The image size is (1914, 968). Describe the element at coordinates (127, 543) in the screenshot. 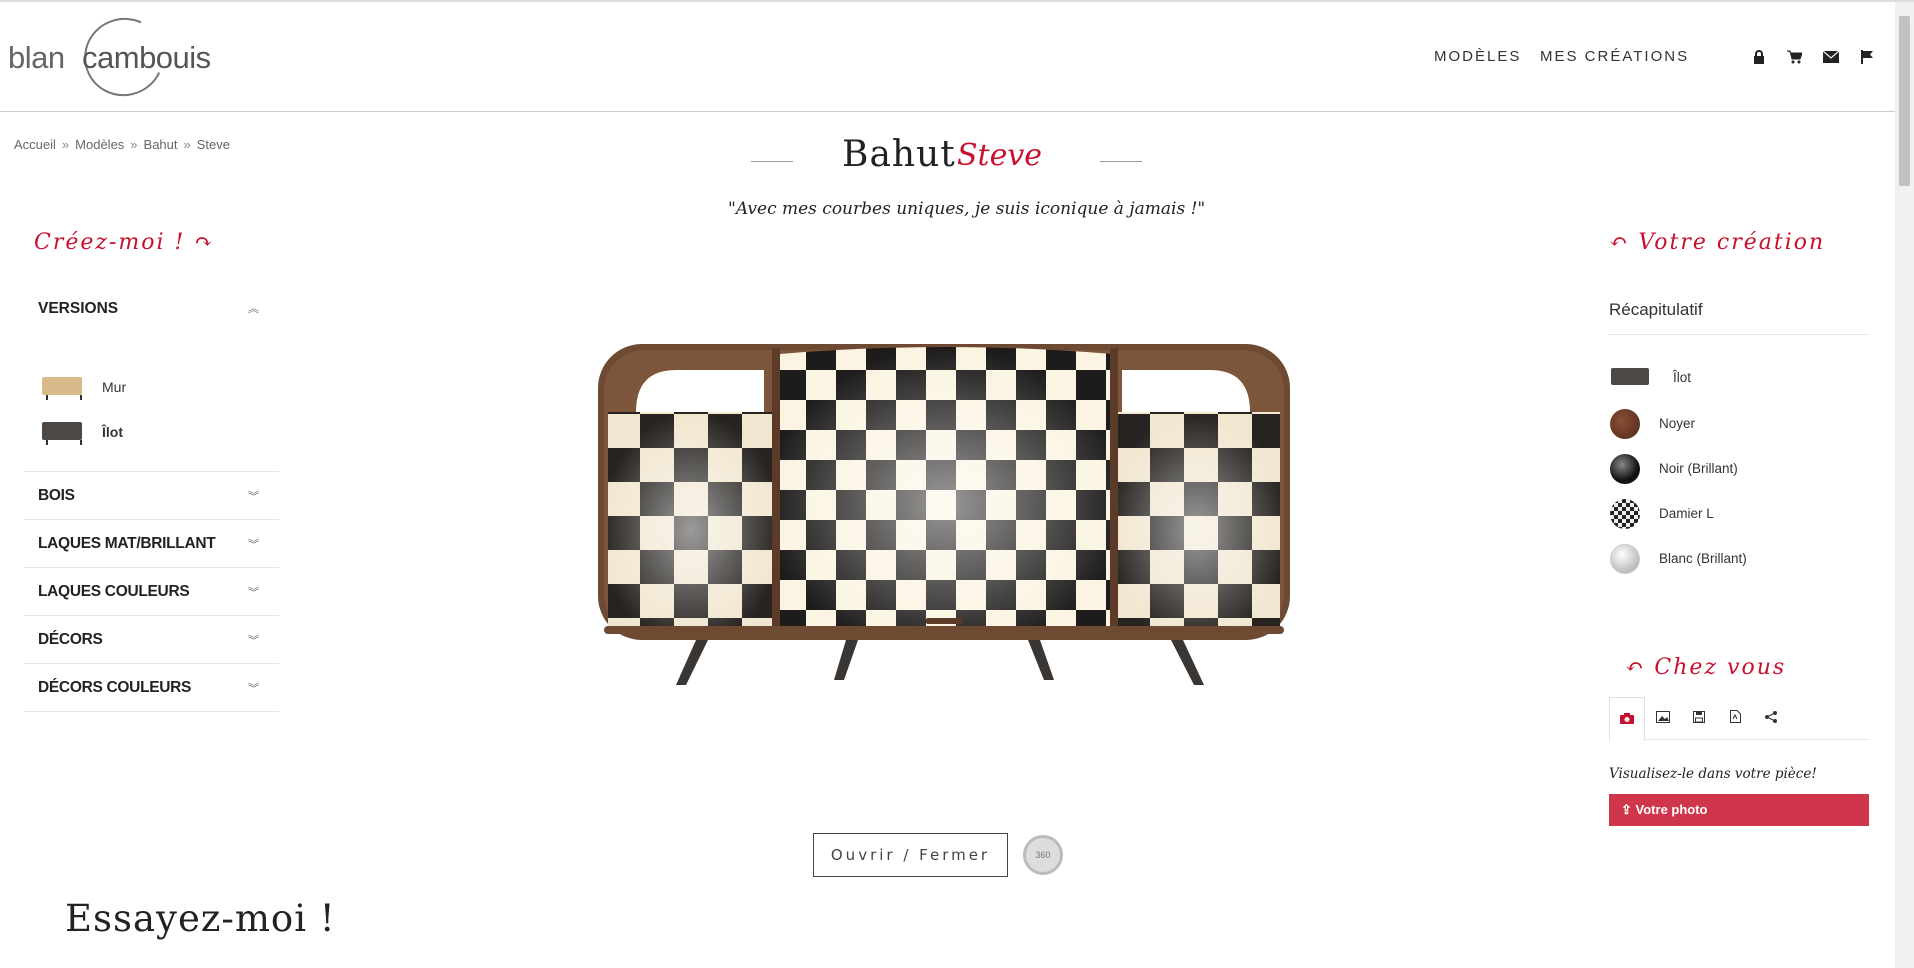

I see `accordion-label: LAQUES MAT/BRILLANT` at that location.